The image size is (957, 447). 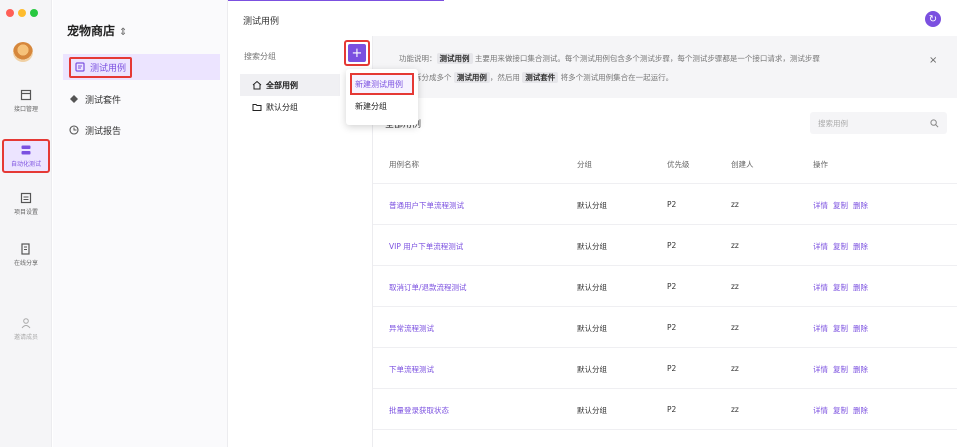 I want to click on rail-item-api: 接口管理, so click(x=26, y=101).